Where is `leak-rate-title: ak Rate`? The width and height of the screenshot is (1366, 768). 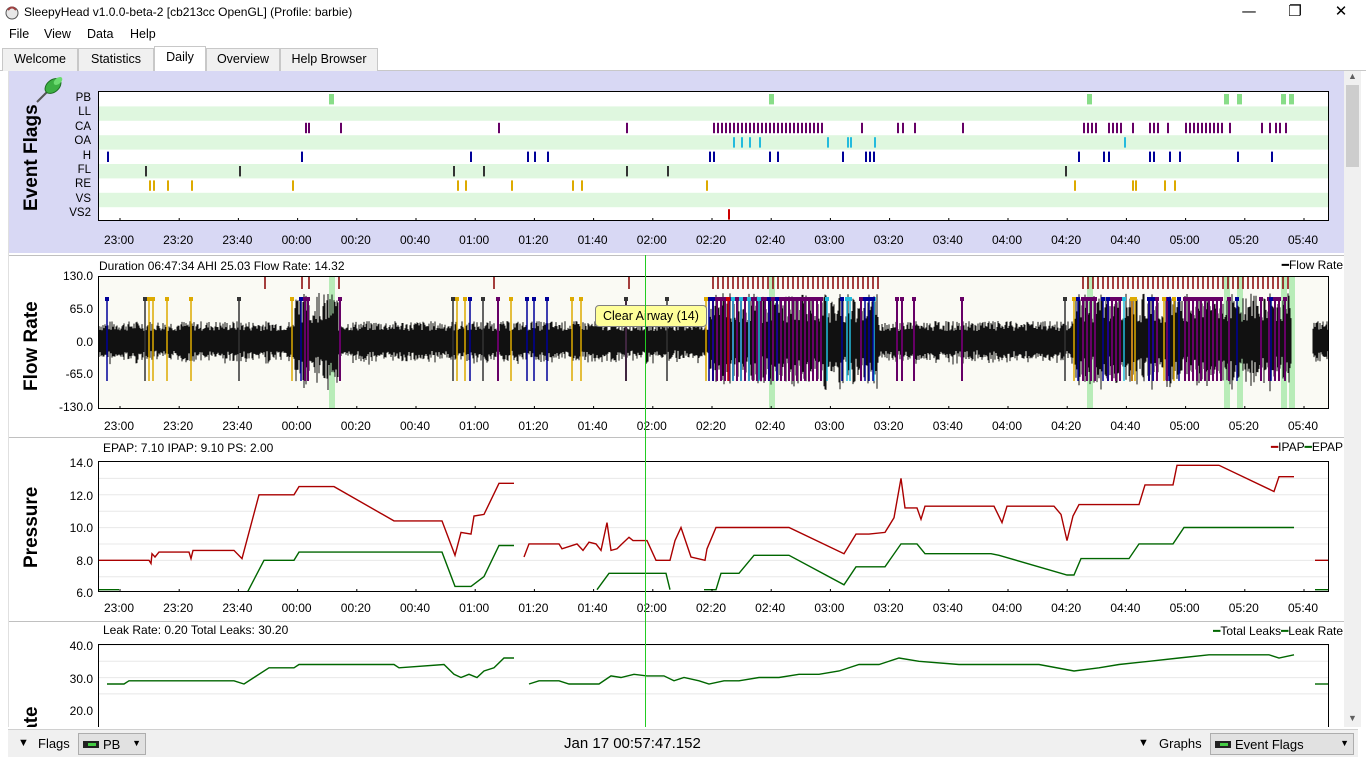
leak-rate-title: ak Rate is located at coordinates (32, 716).